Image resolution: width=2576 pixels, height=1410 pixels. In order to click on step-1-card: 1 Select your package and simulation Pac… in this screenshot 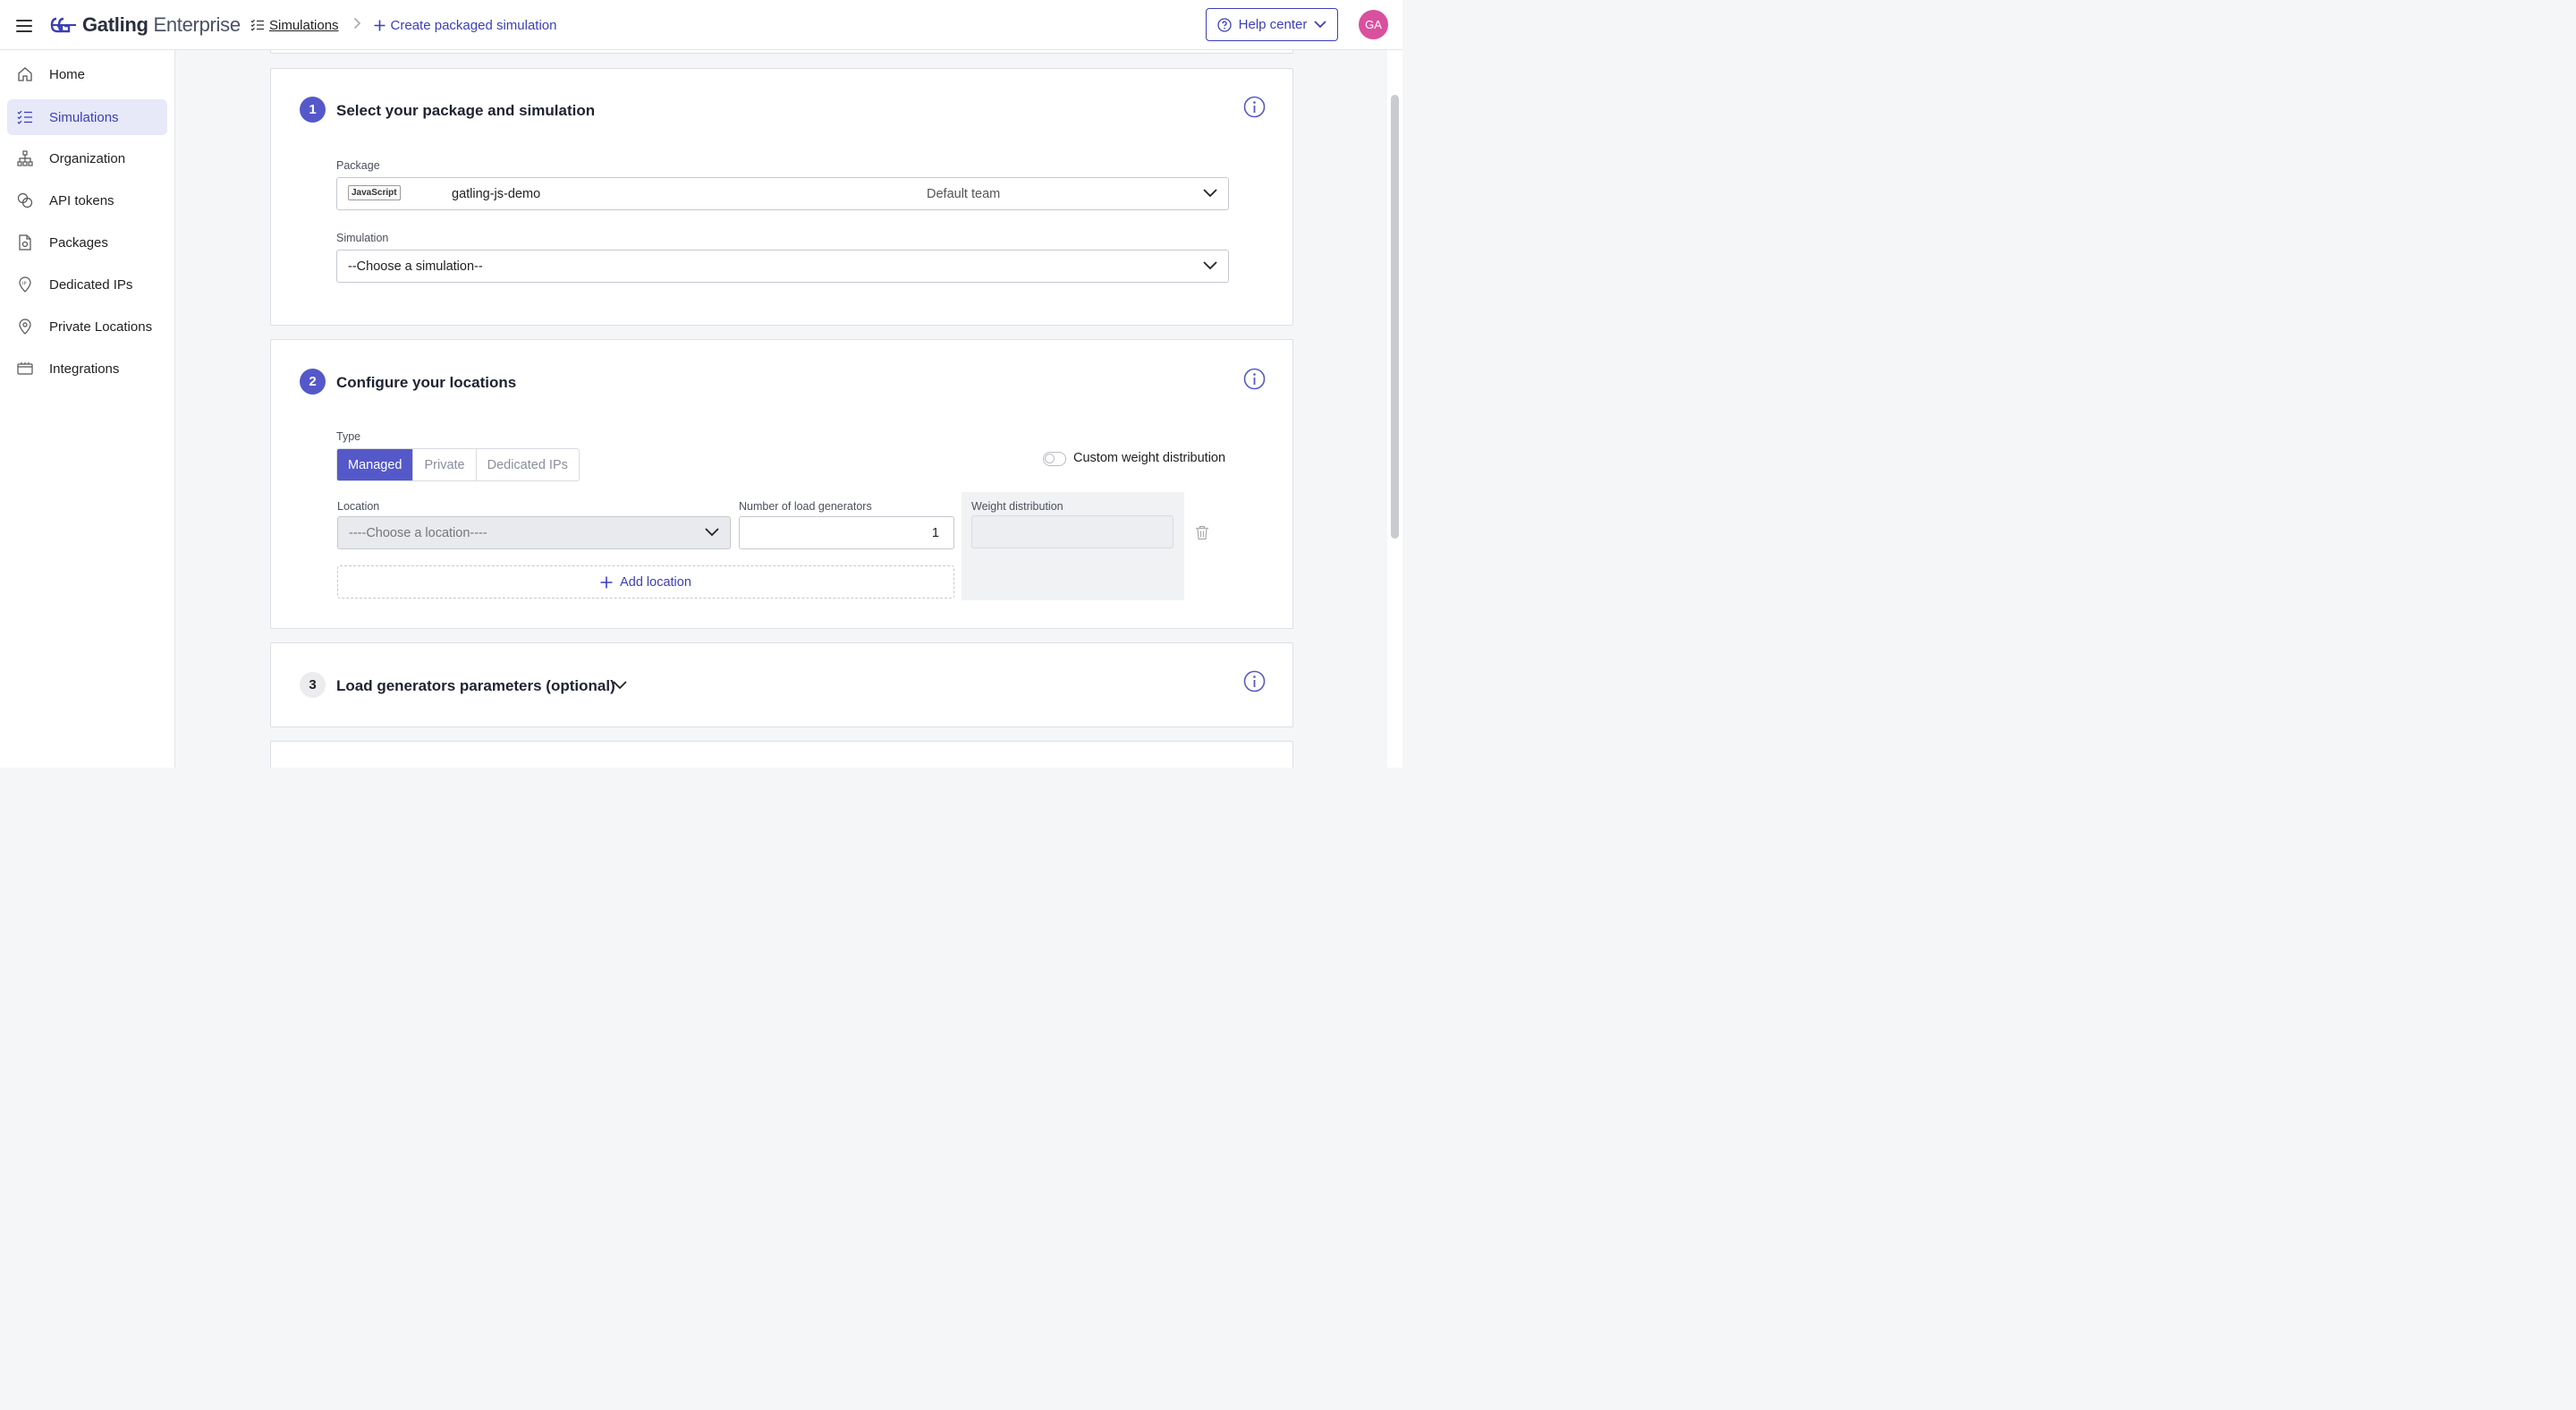, I will do `click(781, 197)`.